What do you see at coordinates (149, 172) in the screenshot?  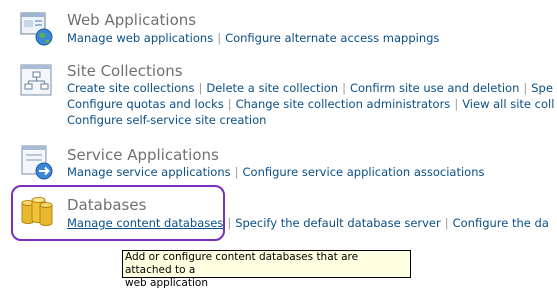 I see `manage-service-applications-link: Manage service applications` at bounding box center [149, 172].